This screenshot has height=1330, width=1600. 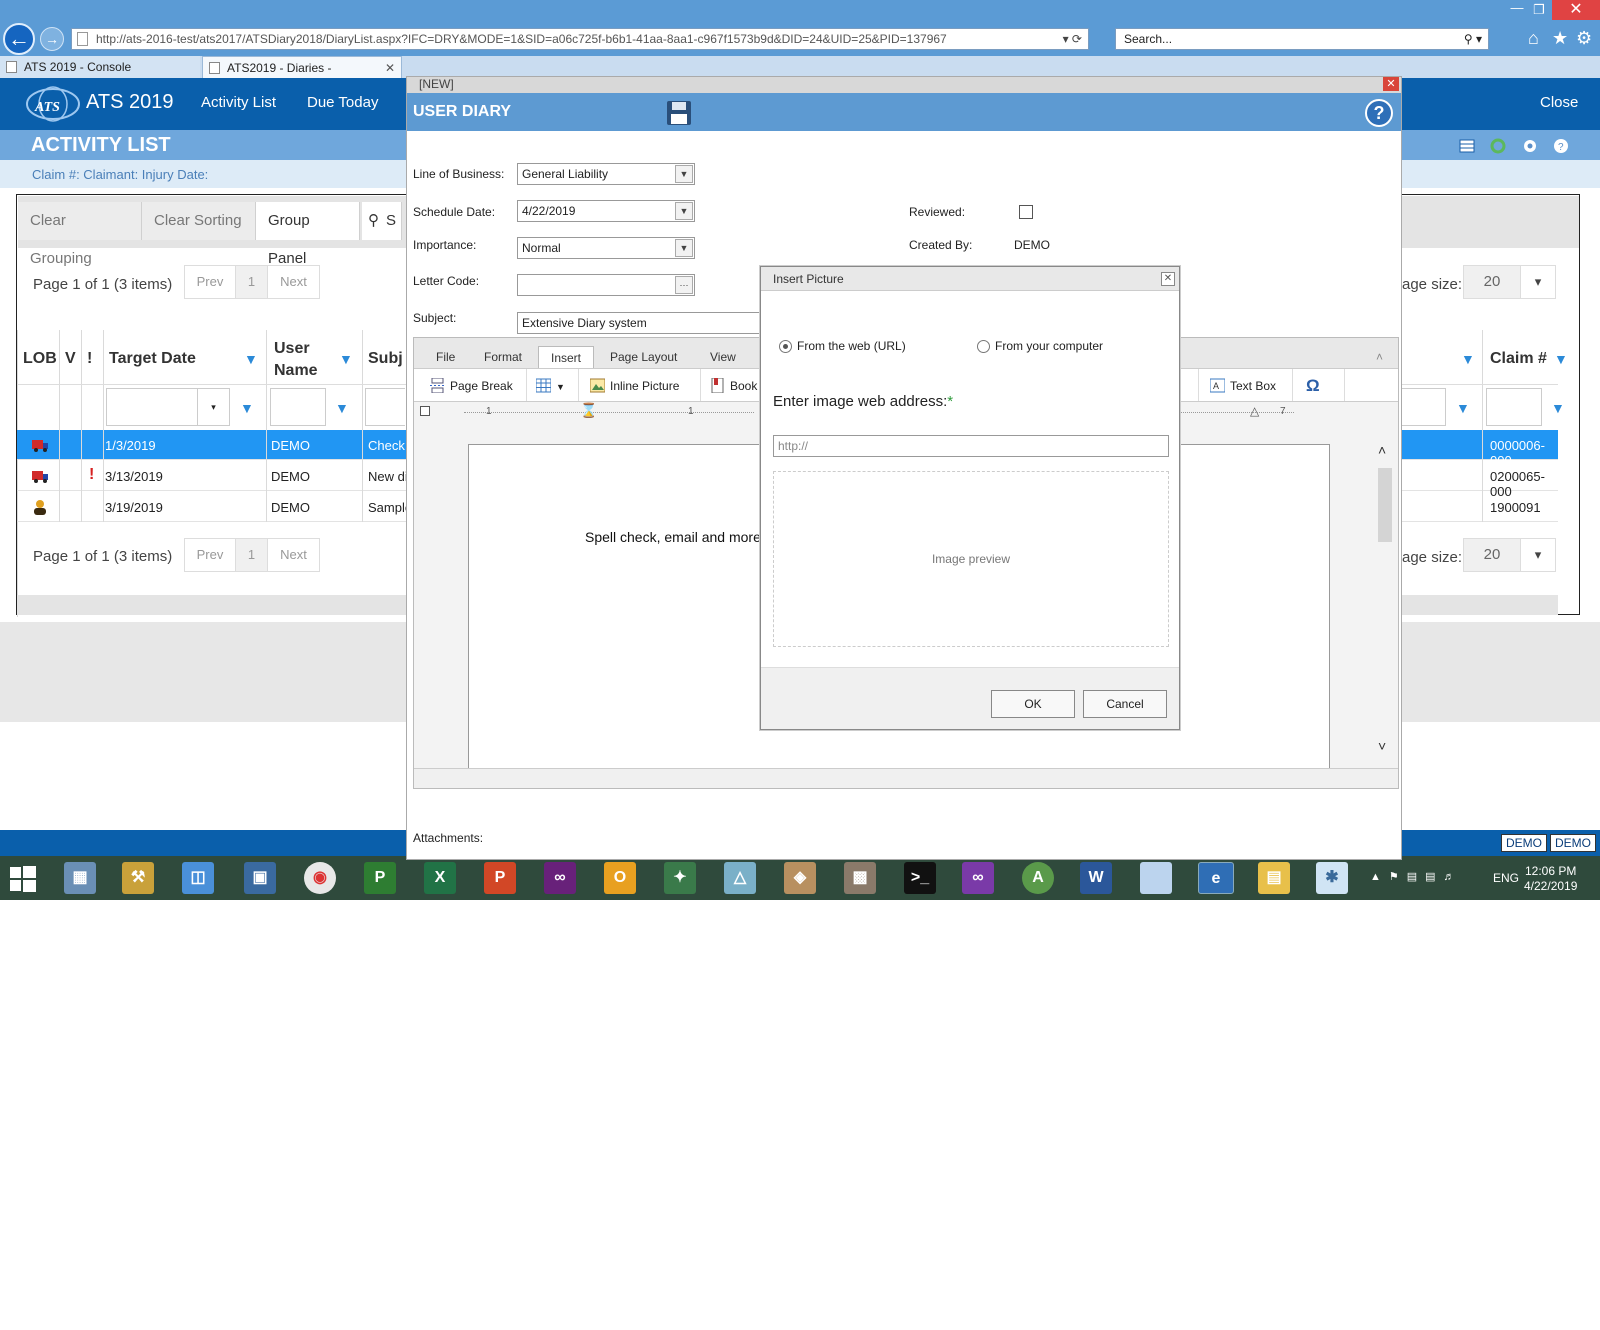 What do you see at coordinates (920, 878) in the screenshot?
I see `command-prompt-app-icon: >_` at bounding box center [920, 878].